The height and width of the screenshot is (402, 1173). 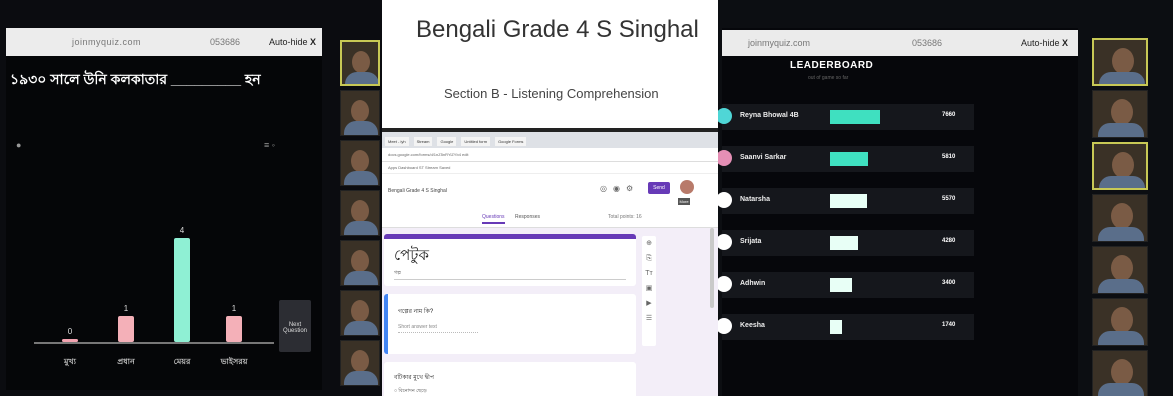 I want to click on bar-count-label: 4, so click(x=182, y=230).